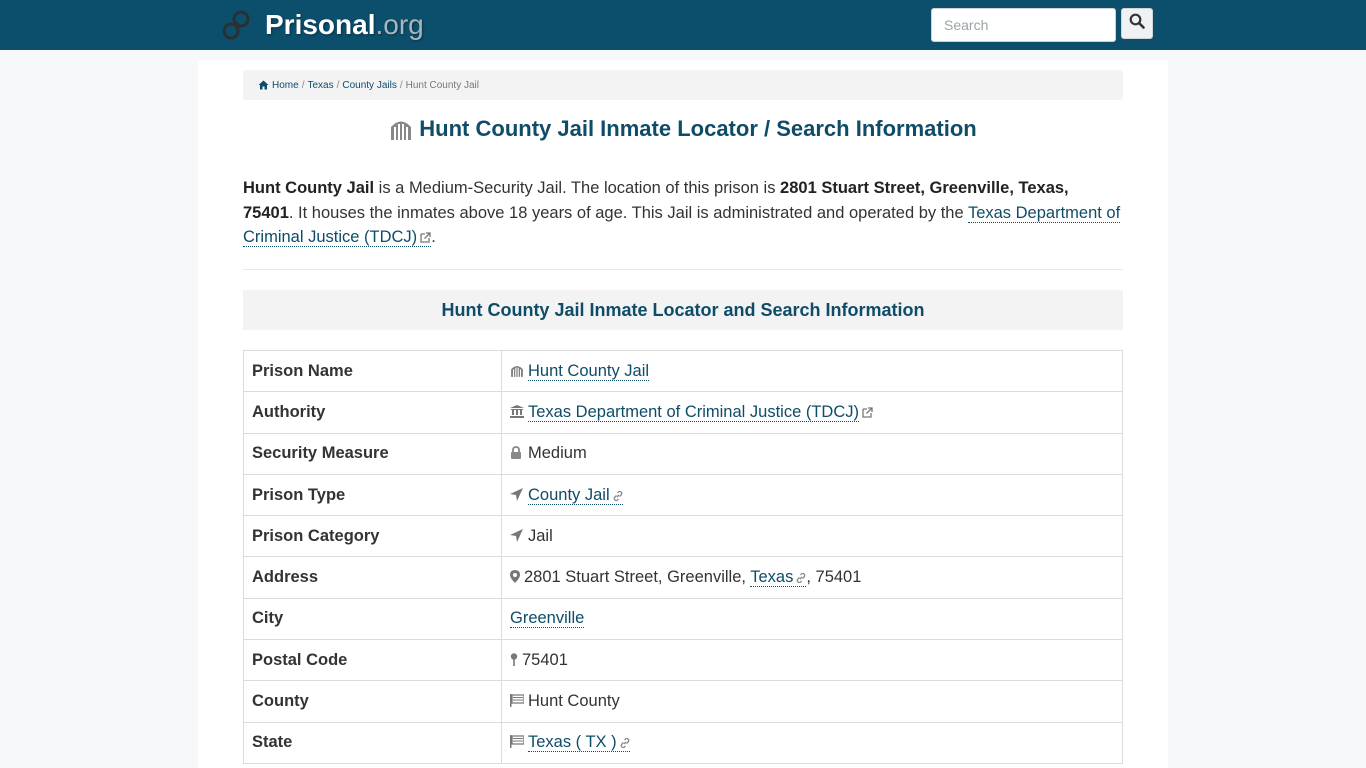 Image resolution: width=1366 pixels, height=768 pixels. I want to click on row-label: City, so click(372, 619).